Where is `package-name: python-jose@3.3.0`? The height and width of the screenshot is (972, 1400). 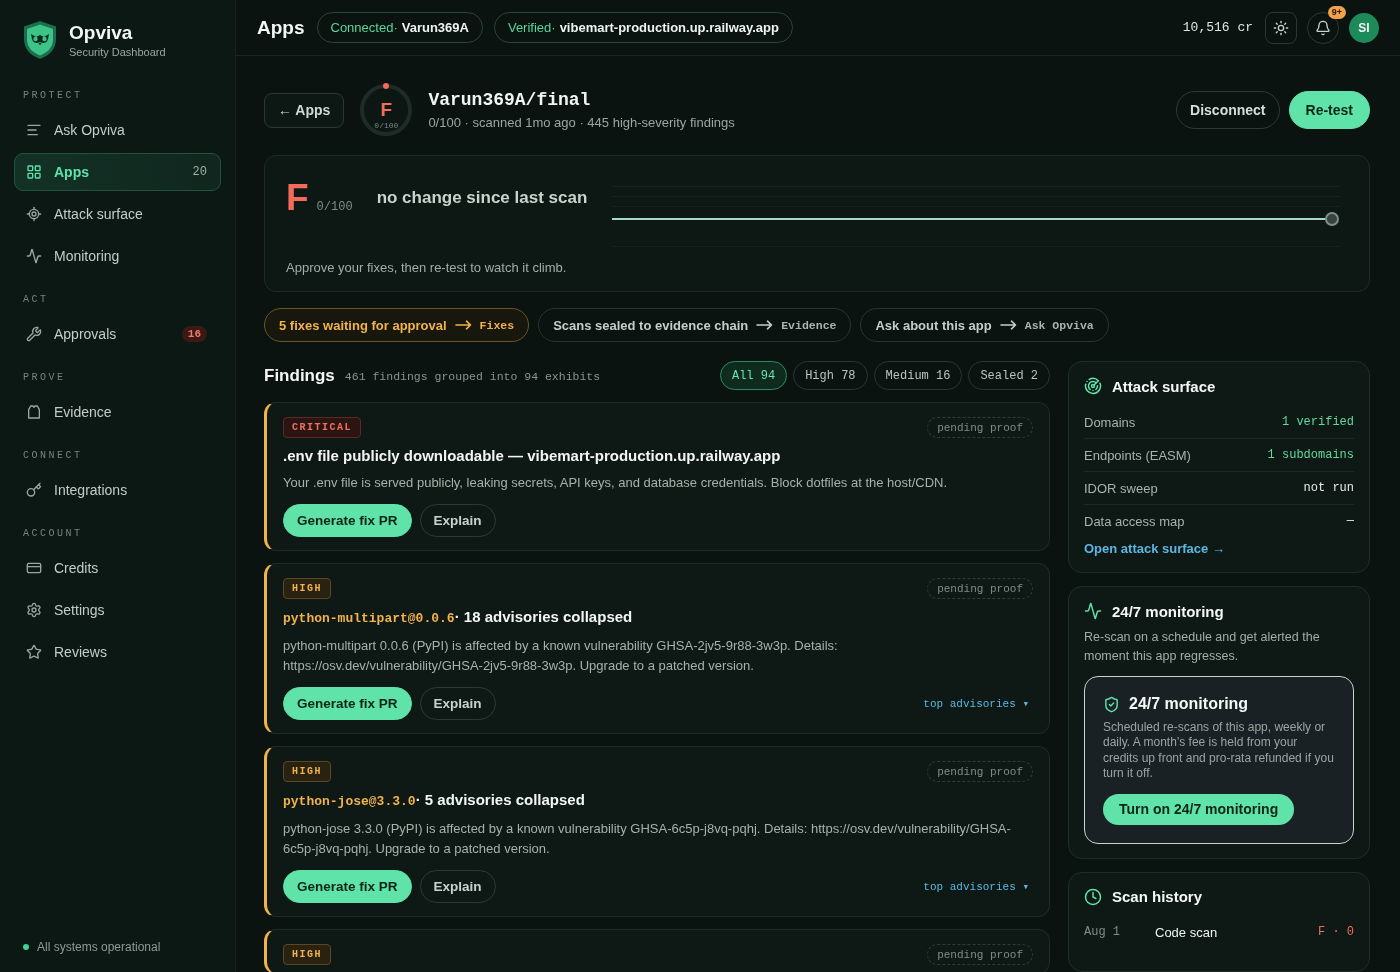
package-name: python-jose@3.3.0 is located at coordinates (349, 801).